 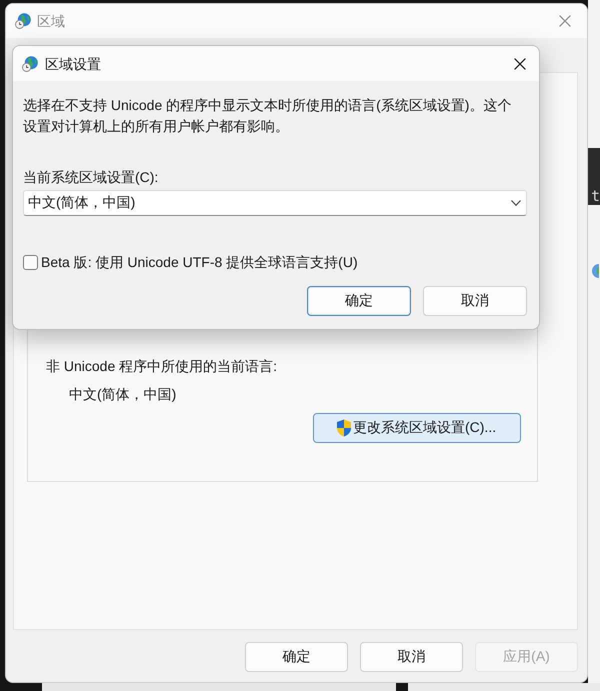 I want to click on description-text: 选择在不支持 Unicode 的程序中显示文本时所使用的语言(系统区域设置)。这个设置对计算机上的所有用户帐户都有影响。, so click(x=267, y=116).